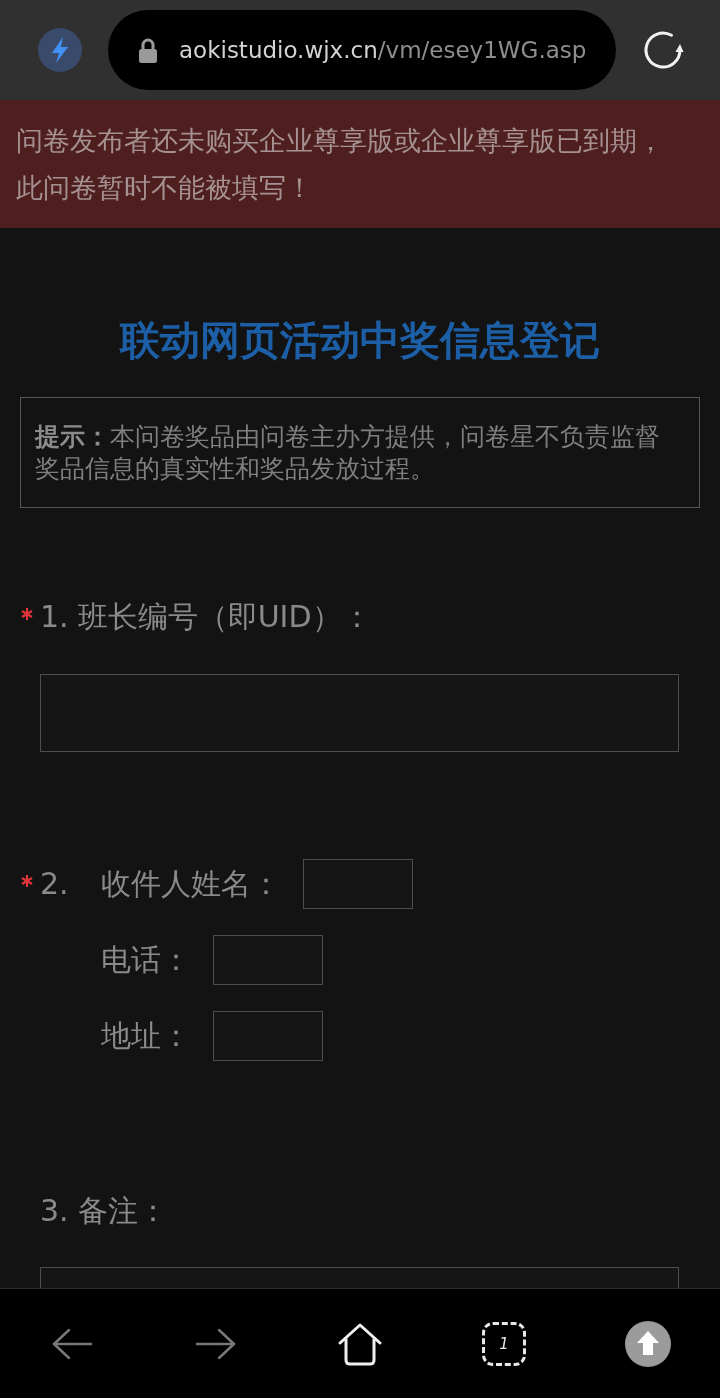 This screenshot has width=720, height=1398. What do you see at coordinates (122, 1211) in the screenshot?
I see `question-label: 备注：` at bounding box center [122, 1211].